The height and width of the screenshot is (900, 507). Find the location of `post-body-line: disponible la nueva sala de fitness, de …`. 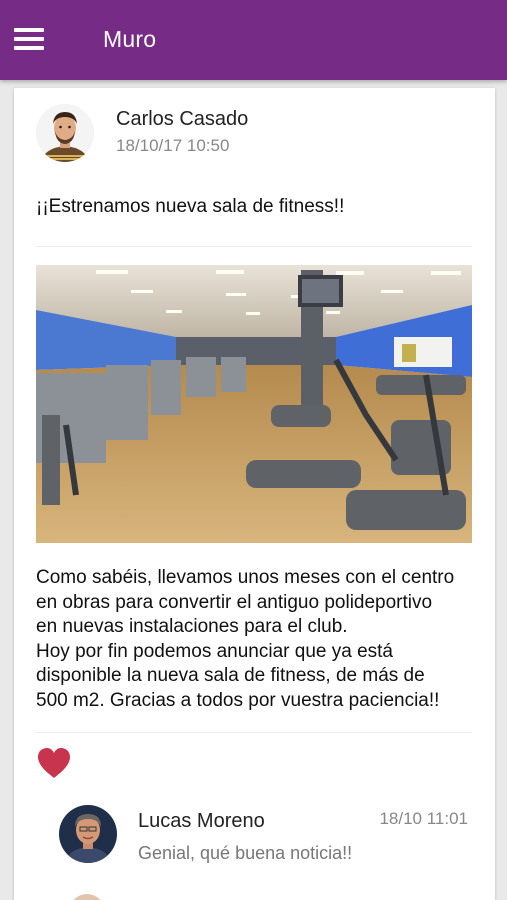

post-body-line: disponible la nueva sala de fitness, de … is located at coordinates (230, 675).